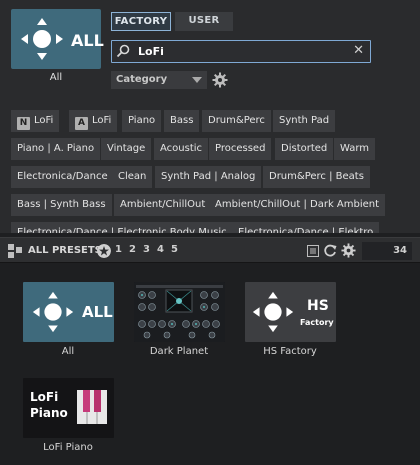 This screenshot has height=465, width=420. I want to click on badge-a: A, so click(81, 123).